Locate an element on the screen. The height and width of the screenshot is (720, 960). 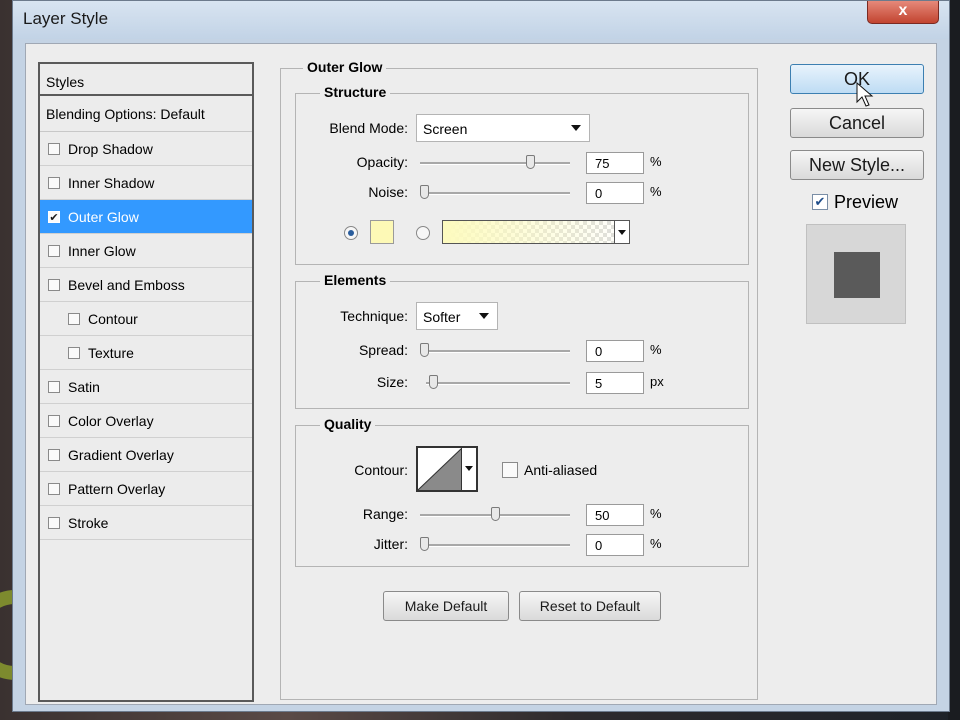
range-slider-thumb is located at coordinates (495, 514).